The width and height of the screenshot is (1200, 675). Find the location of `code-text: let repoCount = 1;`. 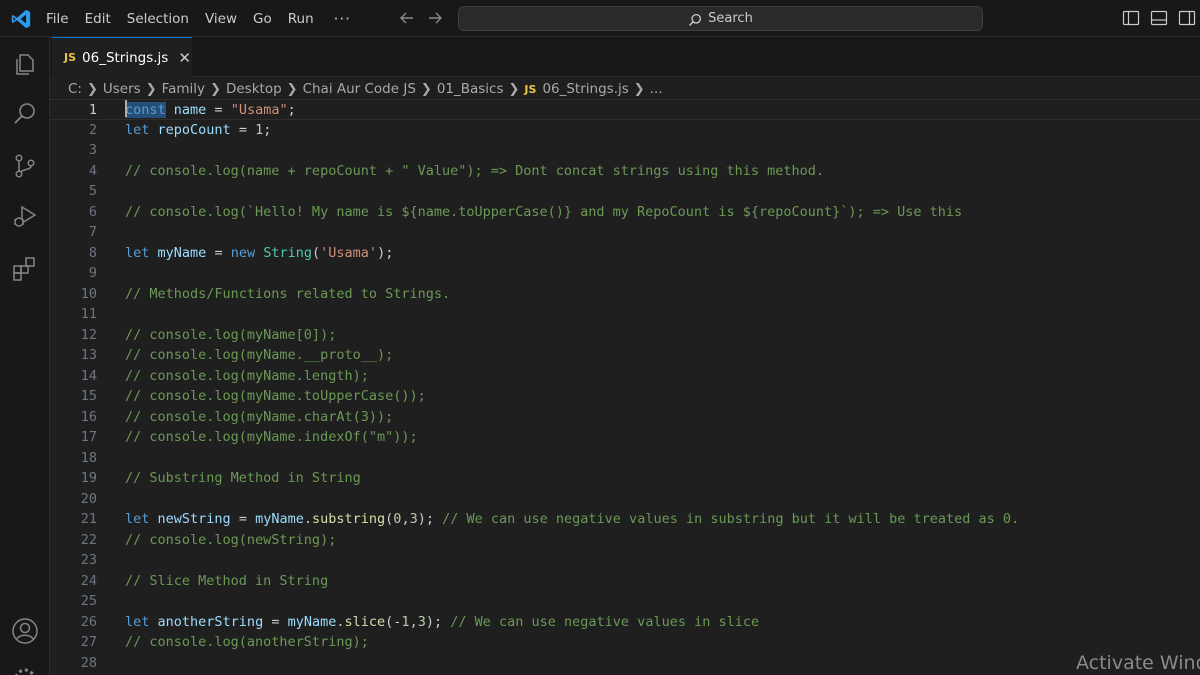

code-text: let repoCount = 1; is located at coordinates (198, 130).